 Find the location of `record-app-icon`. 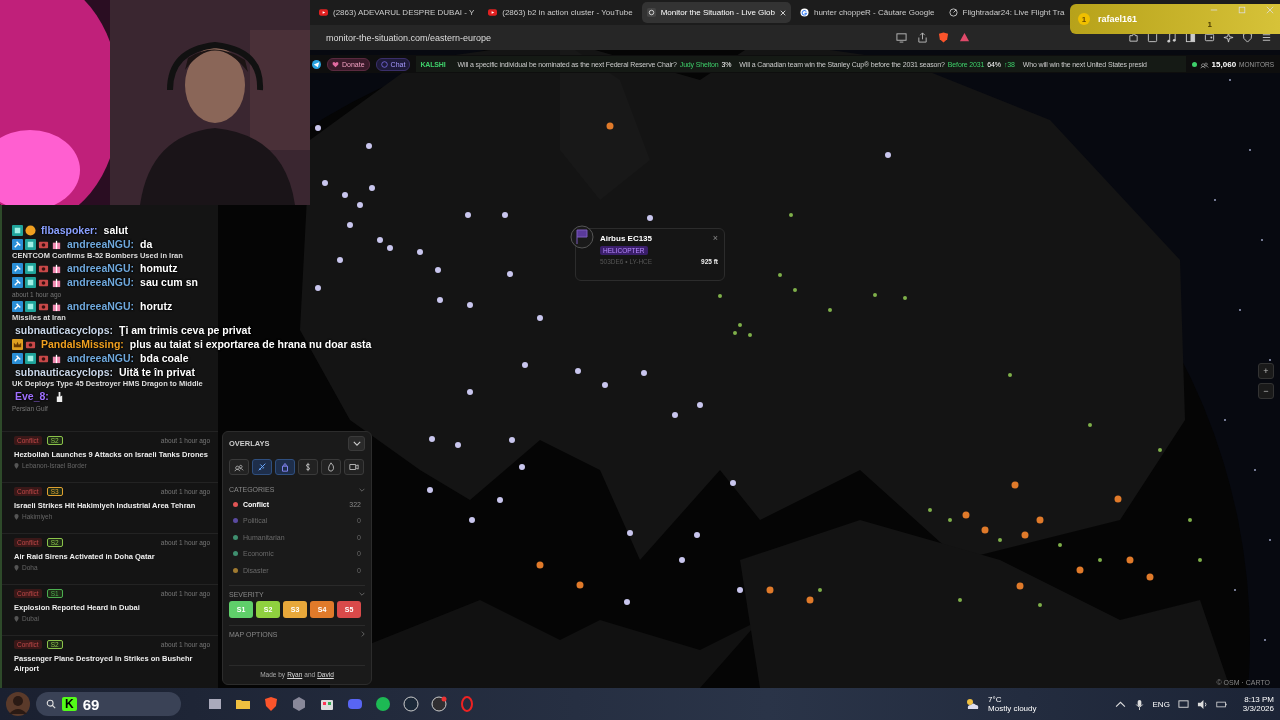

record-app-icon is located at coordinates (439, 704).